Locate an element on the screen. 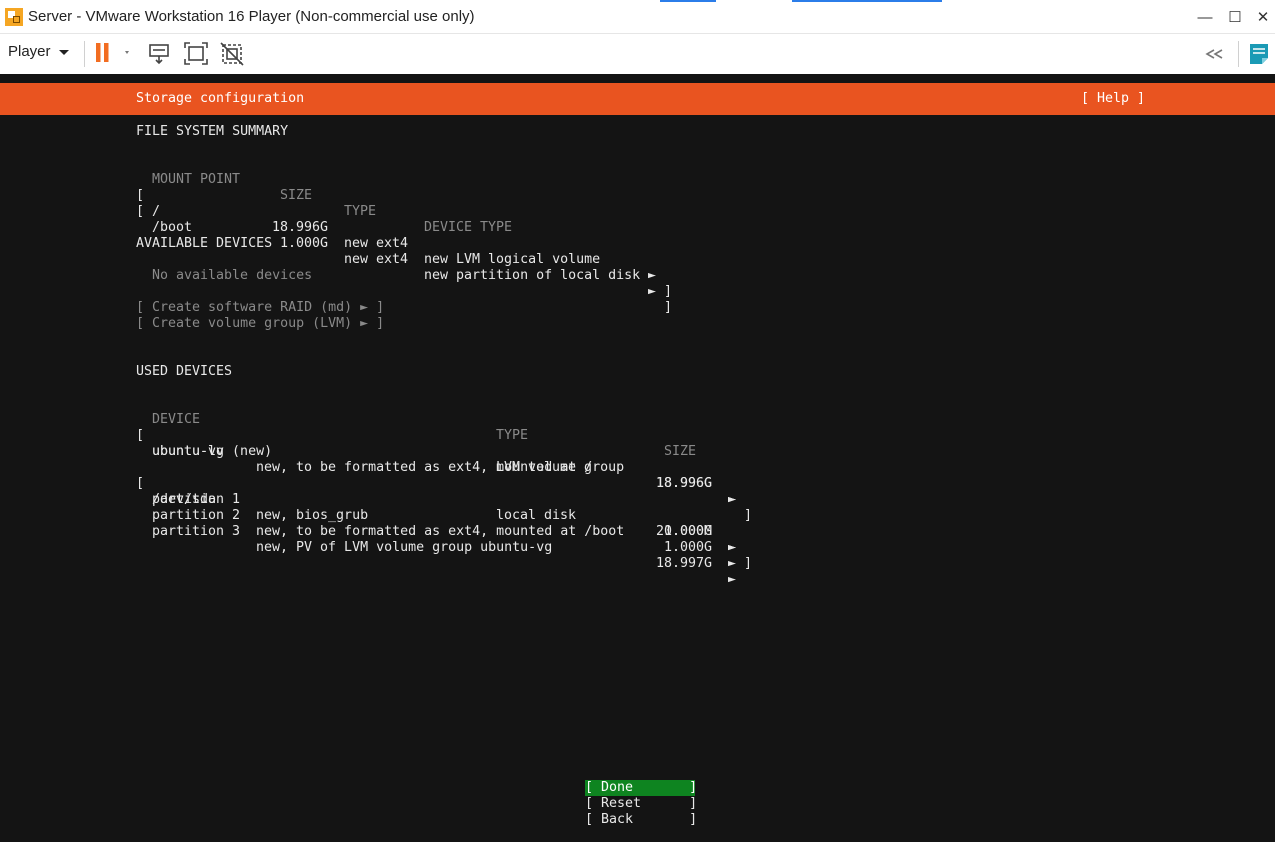 The width and height of the screenshot is (1275, 842). used-devices-header-row: DEVICE TYPE SIZE is located at coordinates (446, 427).